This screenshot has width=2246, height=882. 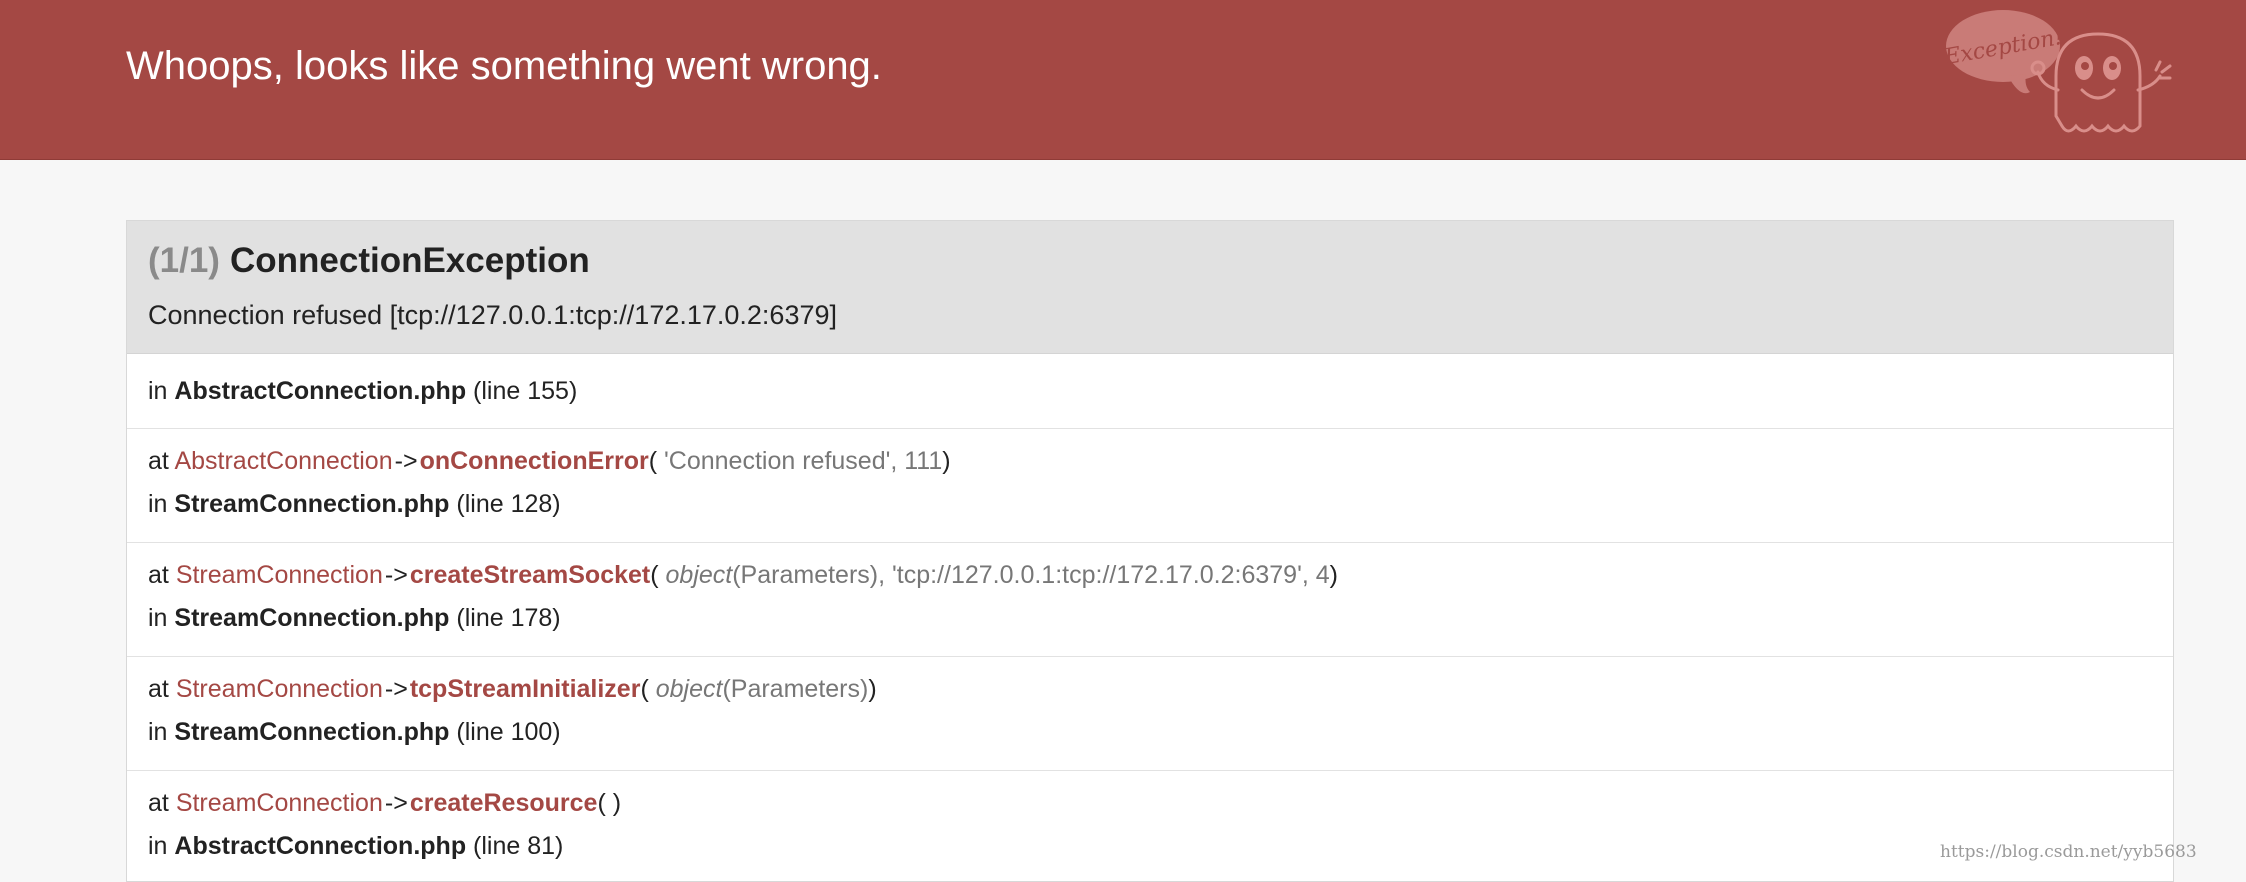 What do you see at coordinates (508, 618) in the screenshot?
I see `trace-line: (line 178)` at bounding box center [508, 618].